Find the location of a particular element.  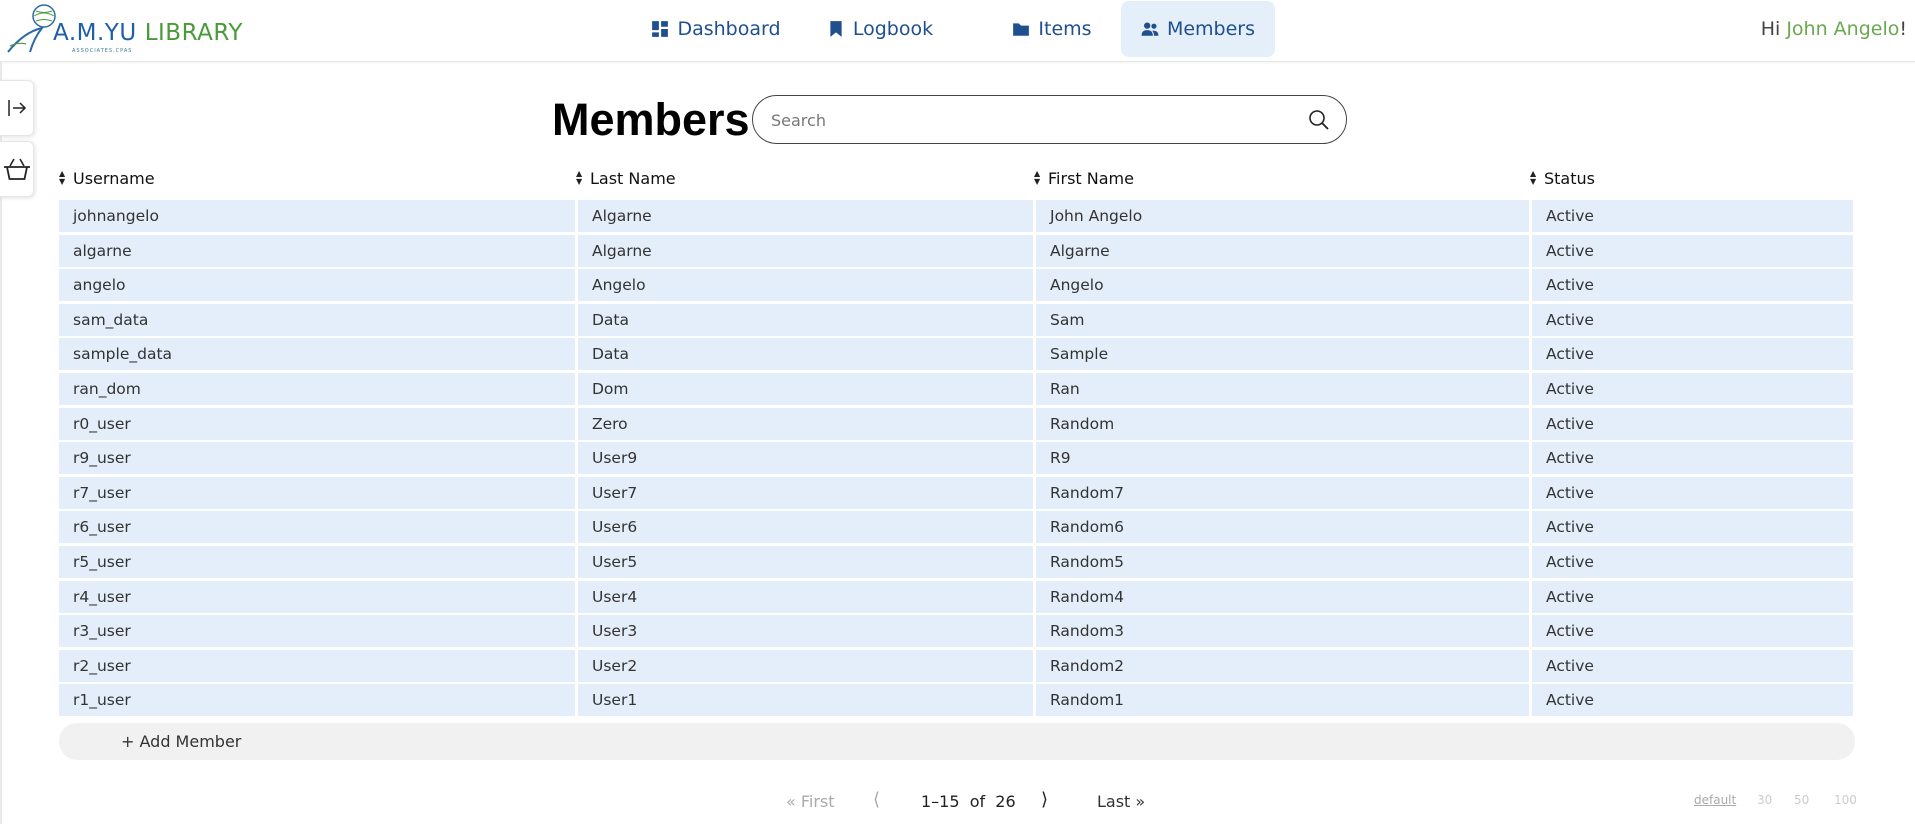

cell-first-name: Random is located at coordinates (1282, 423).